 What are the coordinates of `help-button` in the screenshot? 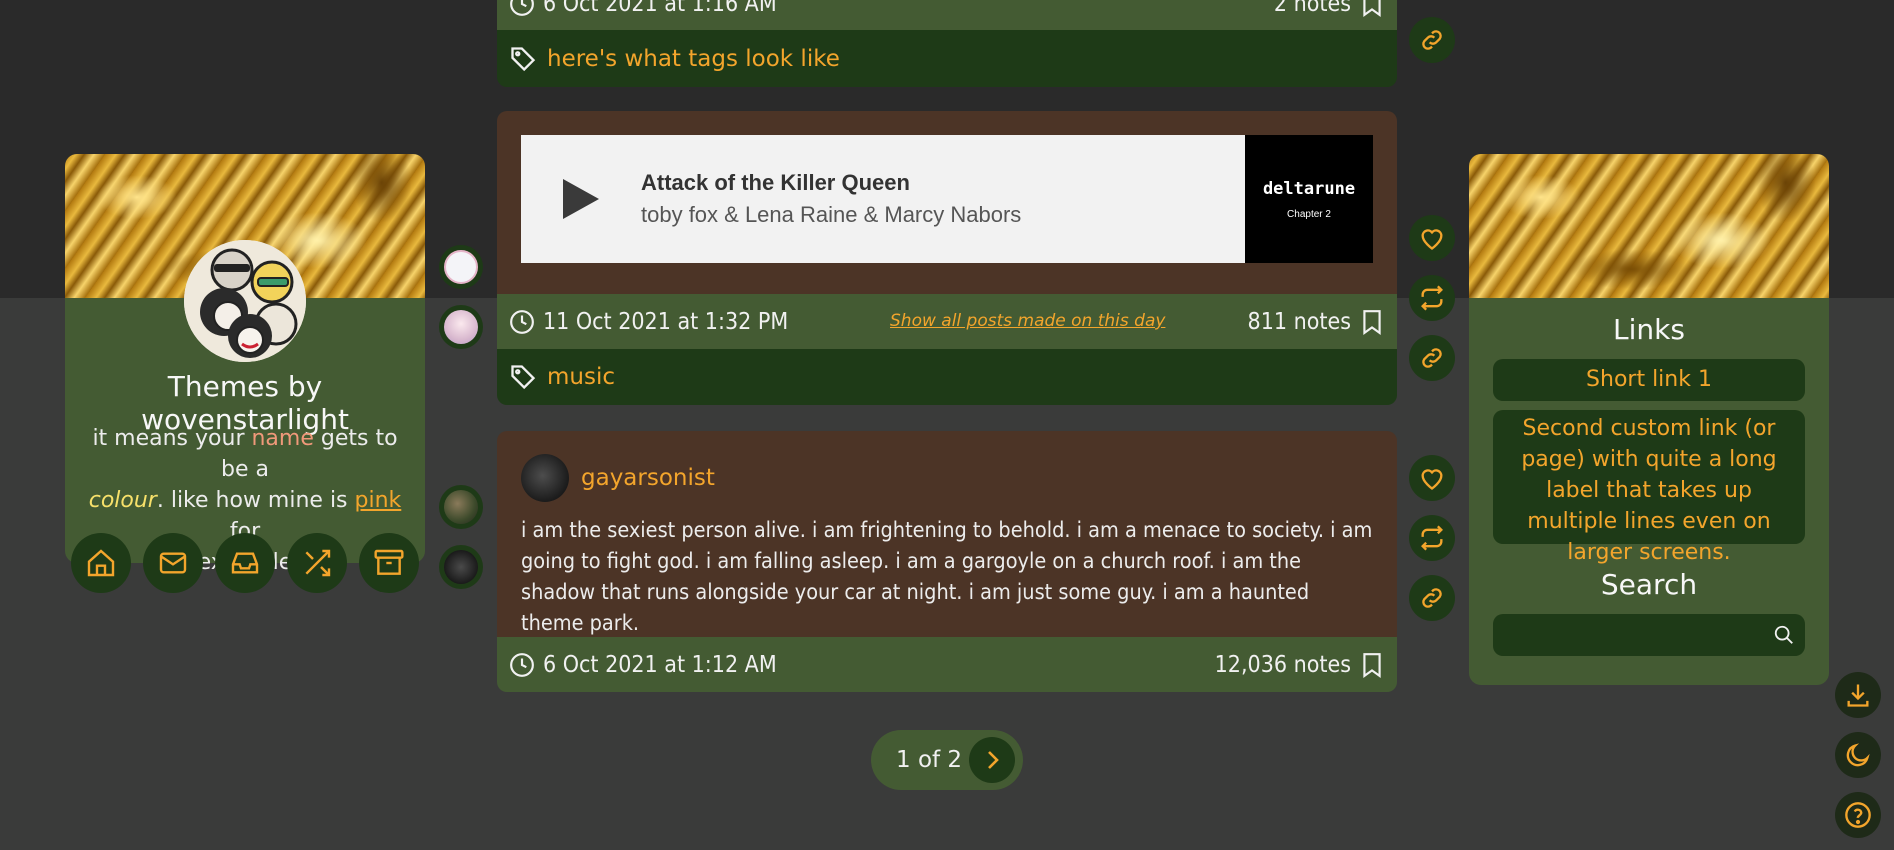 It's located at (1858, 815).